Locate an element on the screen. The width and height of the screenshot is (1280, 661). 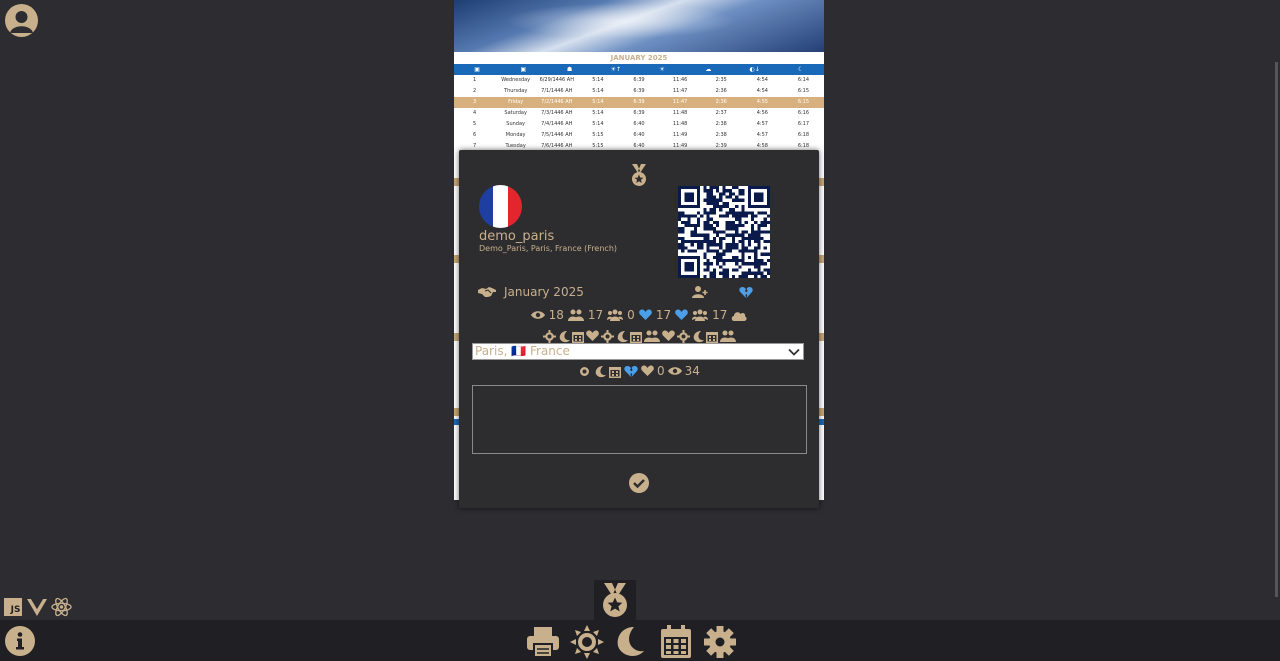
js-icon: JS is located at coordinates (12, 607).